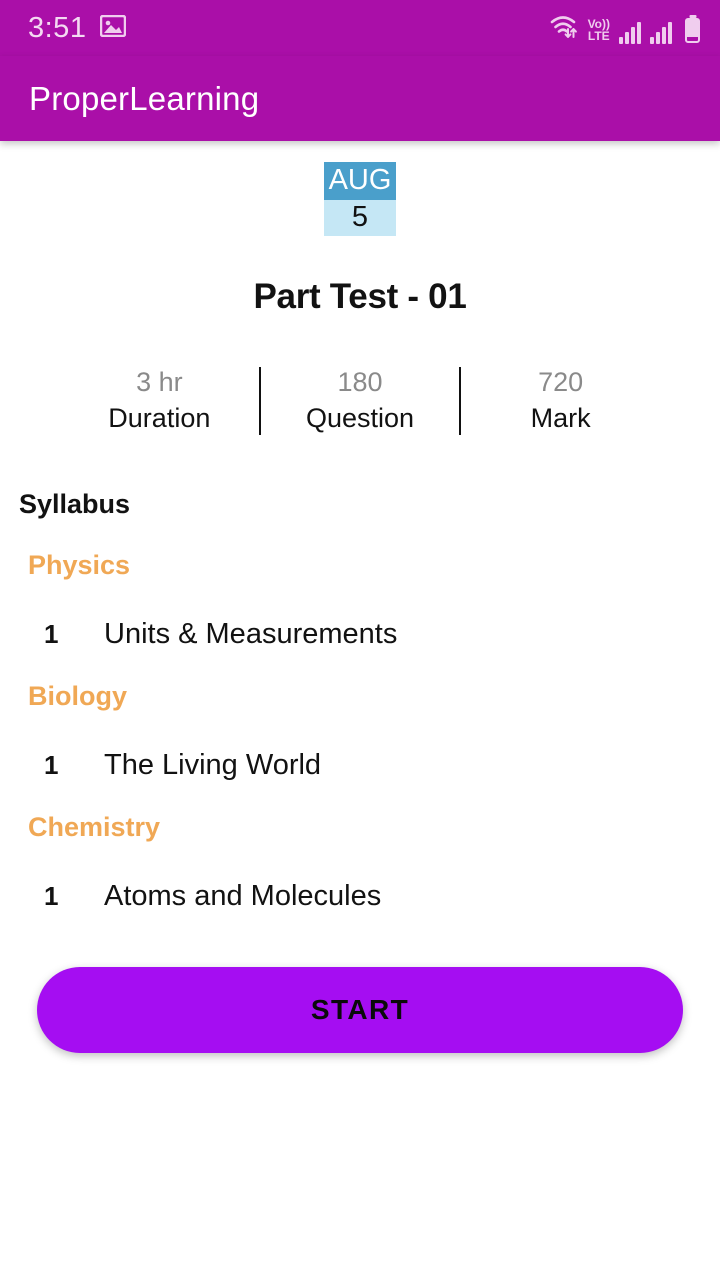  What do you see at coordinates (243, 896) in the screenshot?
I see `topic-name: Atoms and Molecules` at bounding box center [243, 896].